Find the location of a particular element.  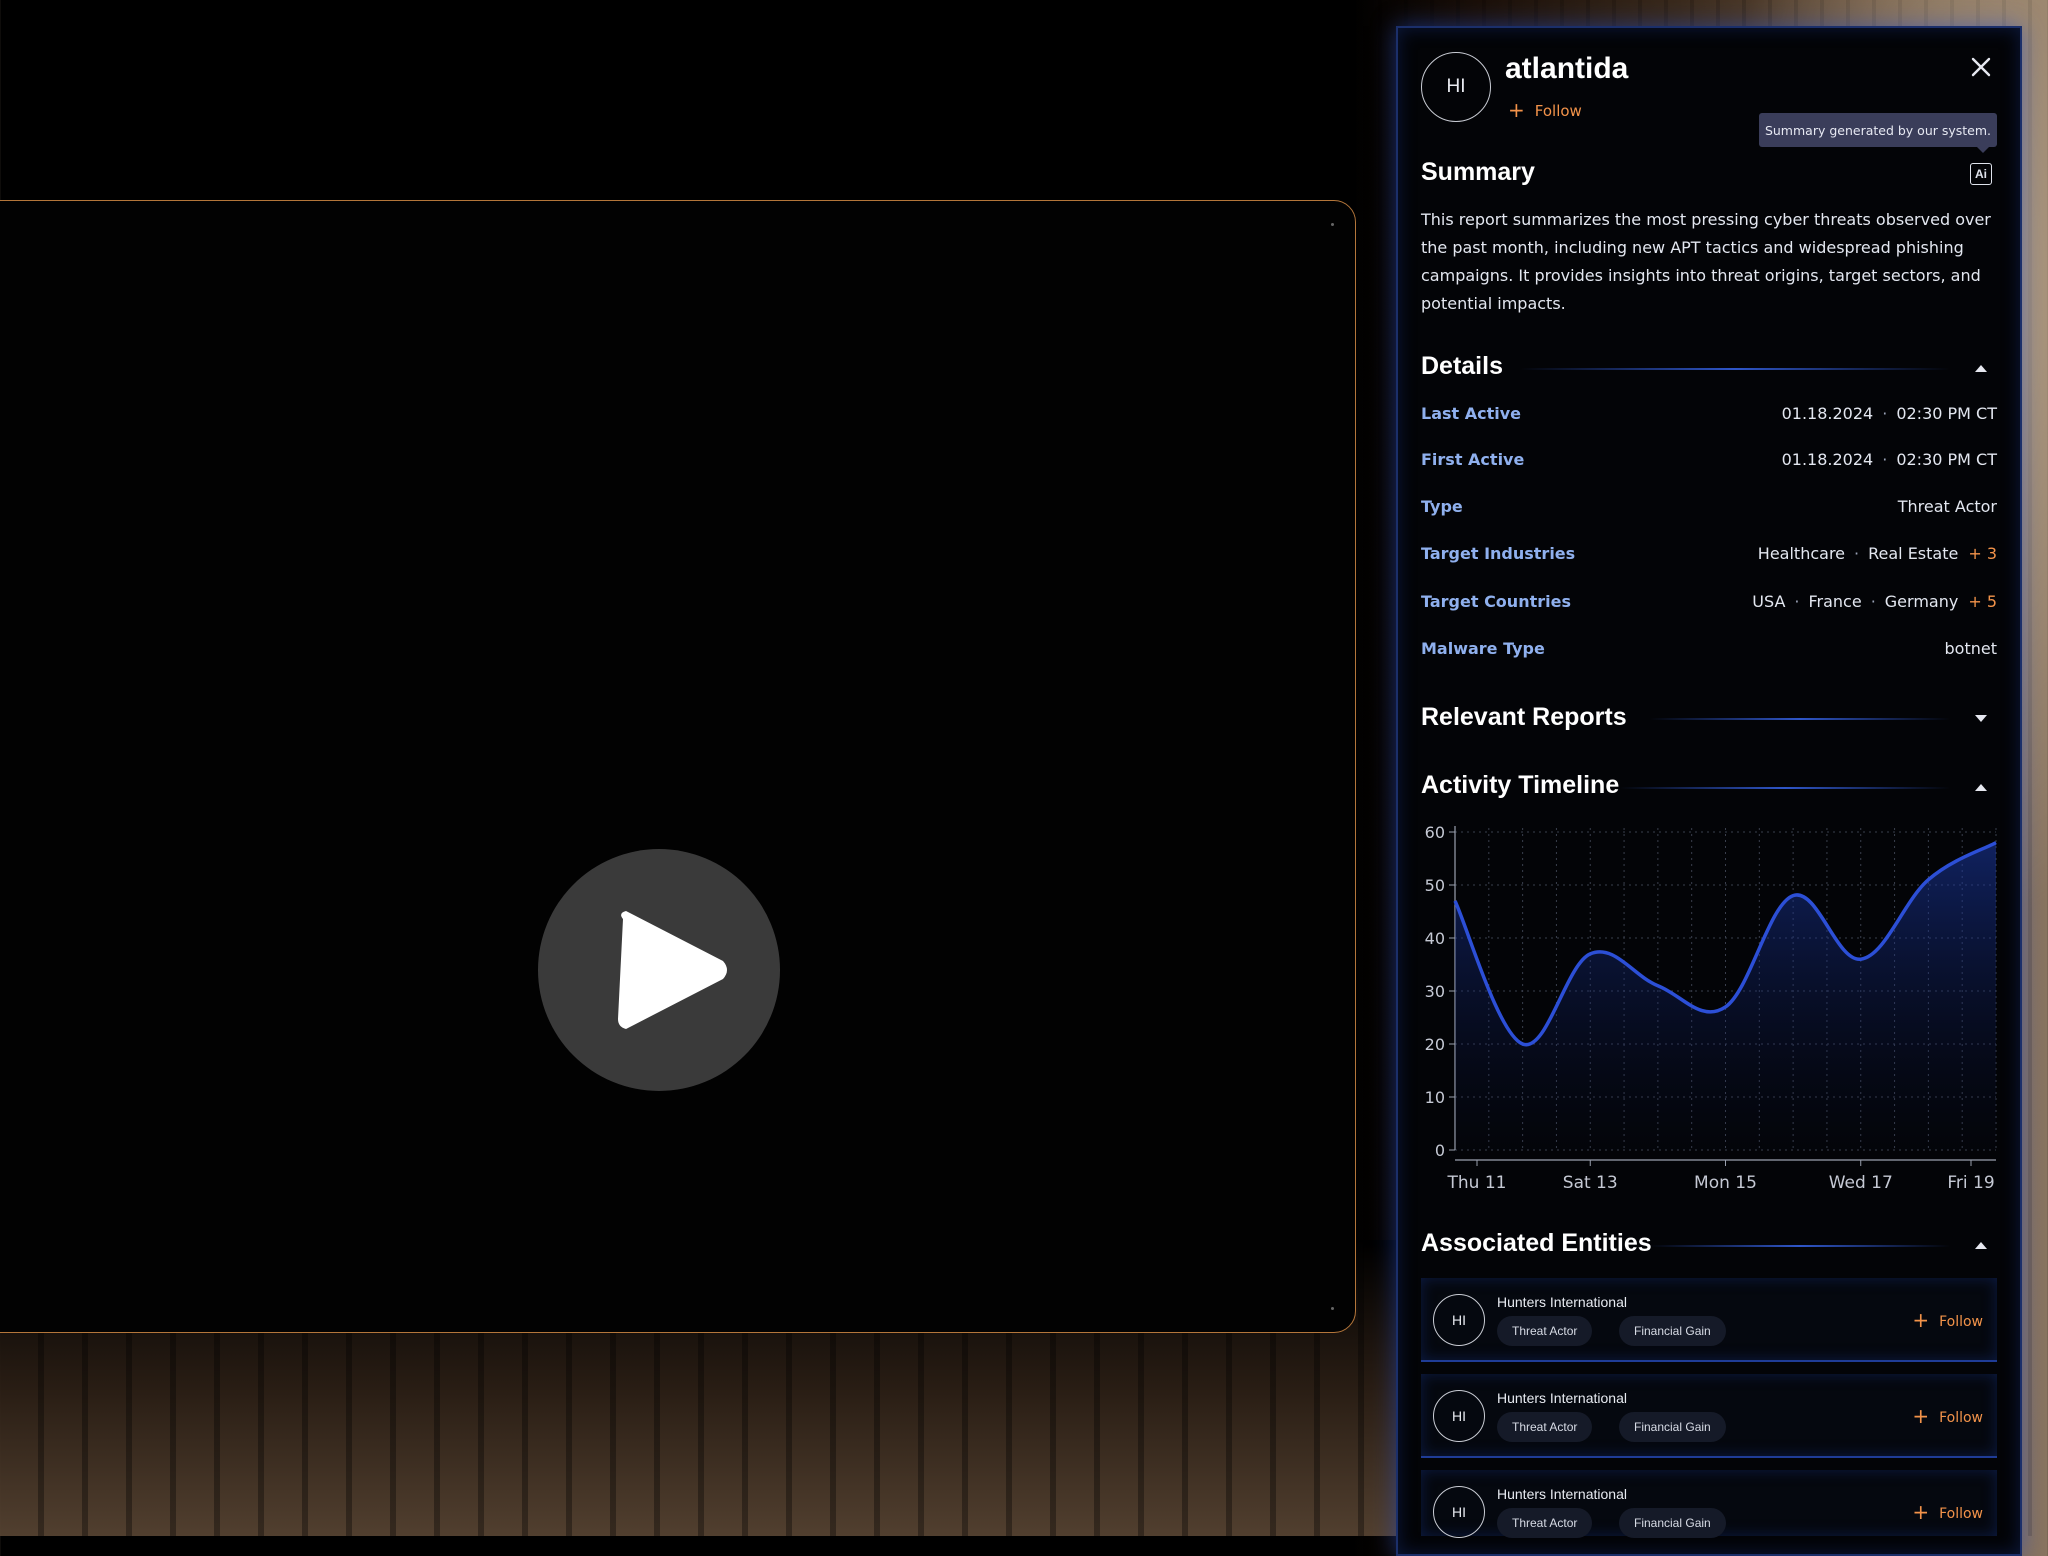

country: USA is located at coordinates (1769, 601).